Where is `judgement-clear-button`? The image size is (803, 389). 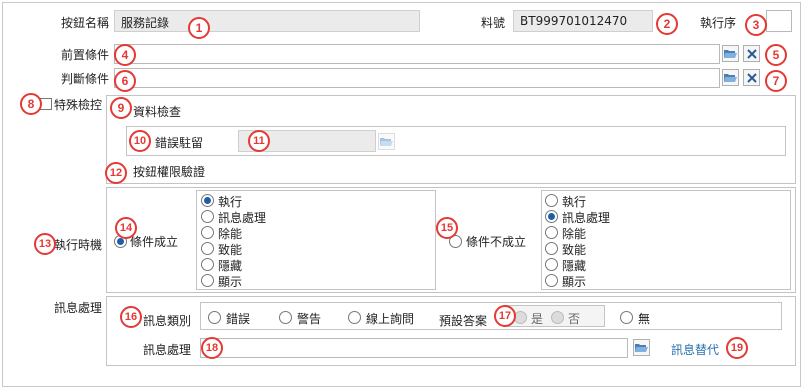 judgement-clear-button is located at coordinates (751, 77).